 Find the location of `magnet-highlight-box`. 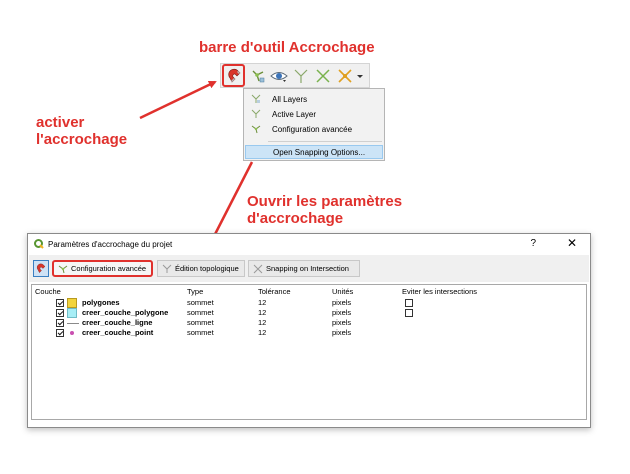

magnet-highlight-box is located at coordinates (233, 75).